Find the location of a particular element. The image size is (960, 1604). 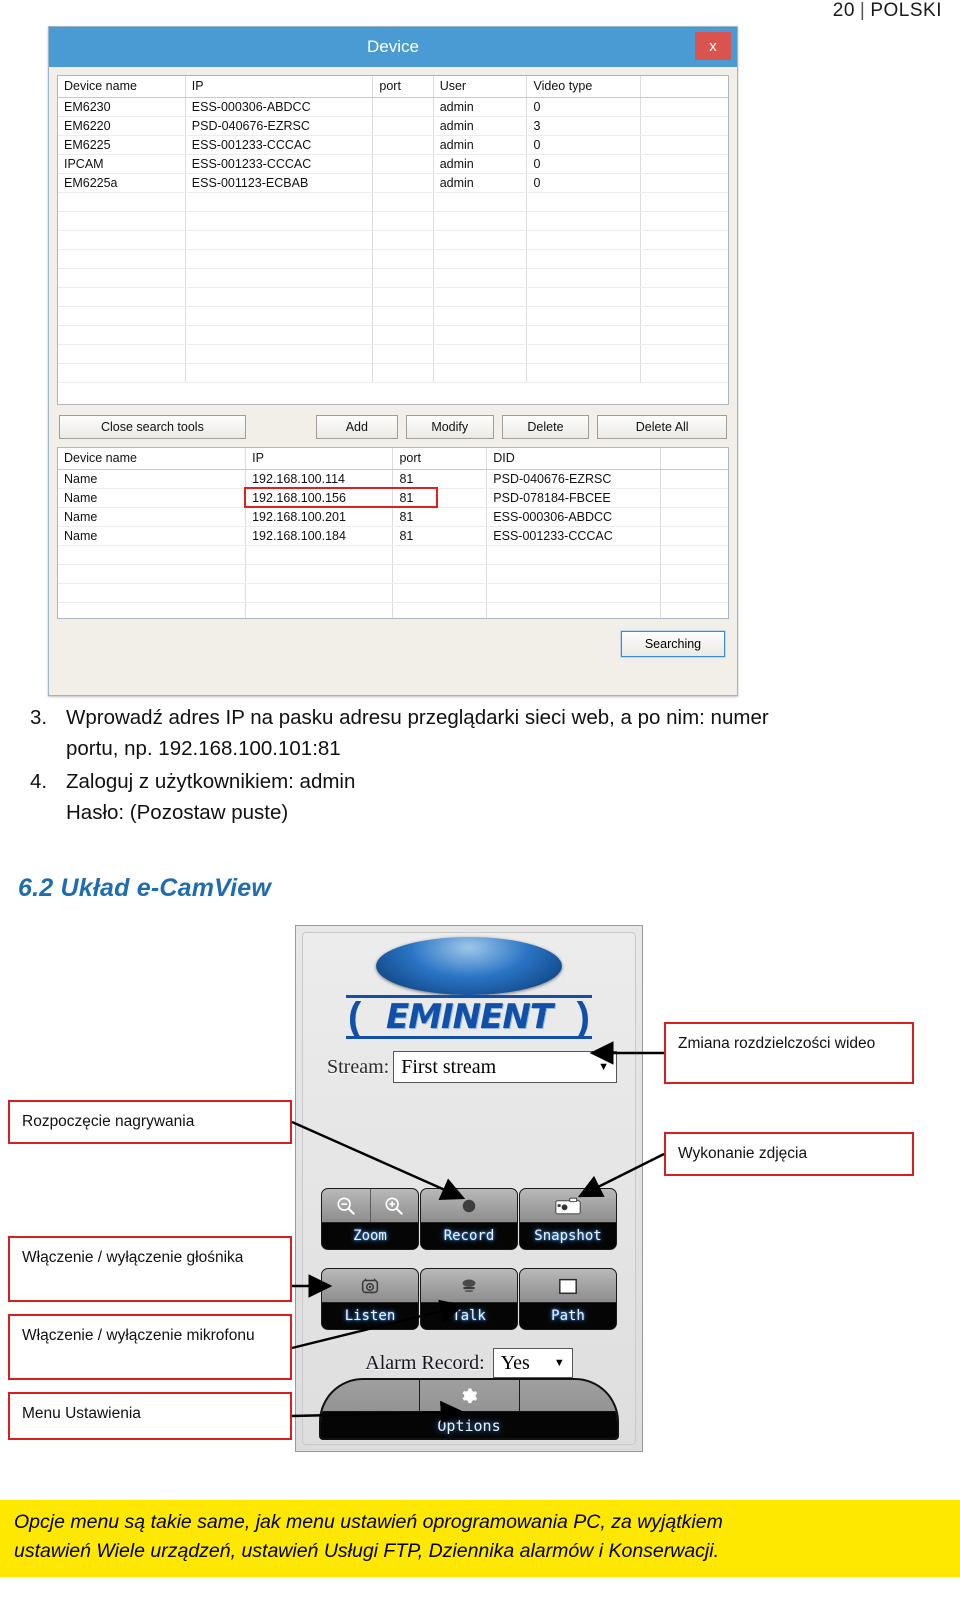

camera-icon is located at coordinates (568, 1206).